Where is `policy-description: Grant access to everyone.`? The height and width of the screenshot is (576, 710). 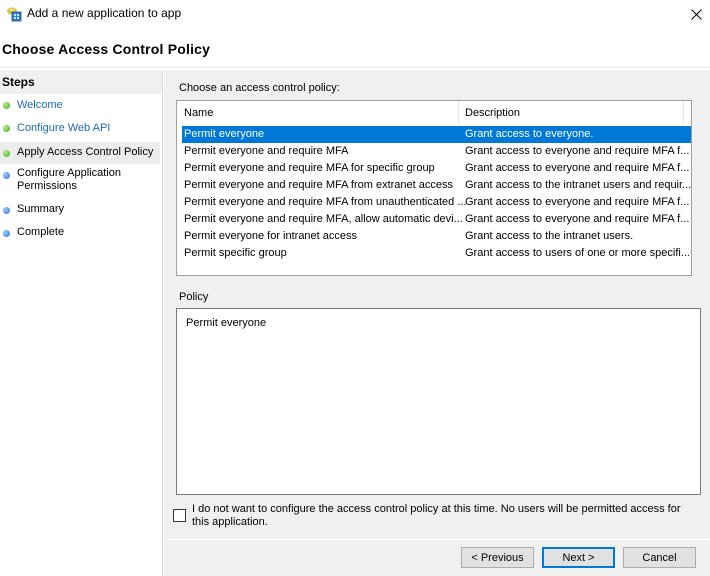
policy-description: Grant access to everyone. is located at coordinates (529, 134).